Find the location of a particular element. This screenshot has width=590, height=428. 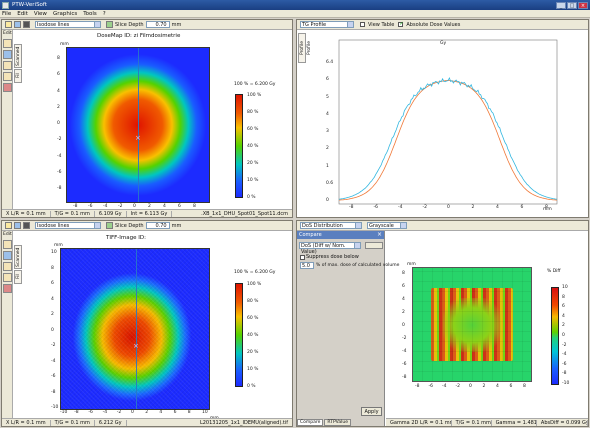

profile-select: TG Profile is located at coordinates (327, 24).